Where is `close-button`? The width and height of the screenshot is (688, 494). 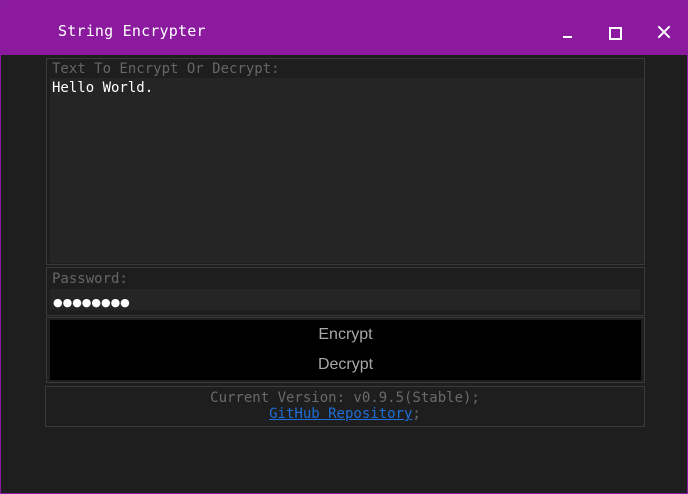
close-button is located at coordinates (663, 33).